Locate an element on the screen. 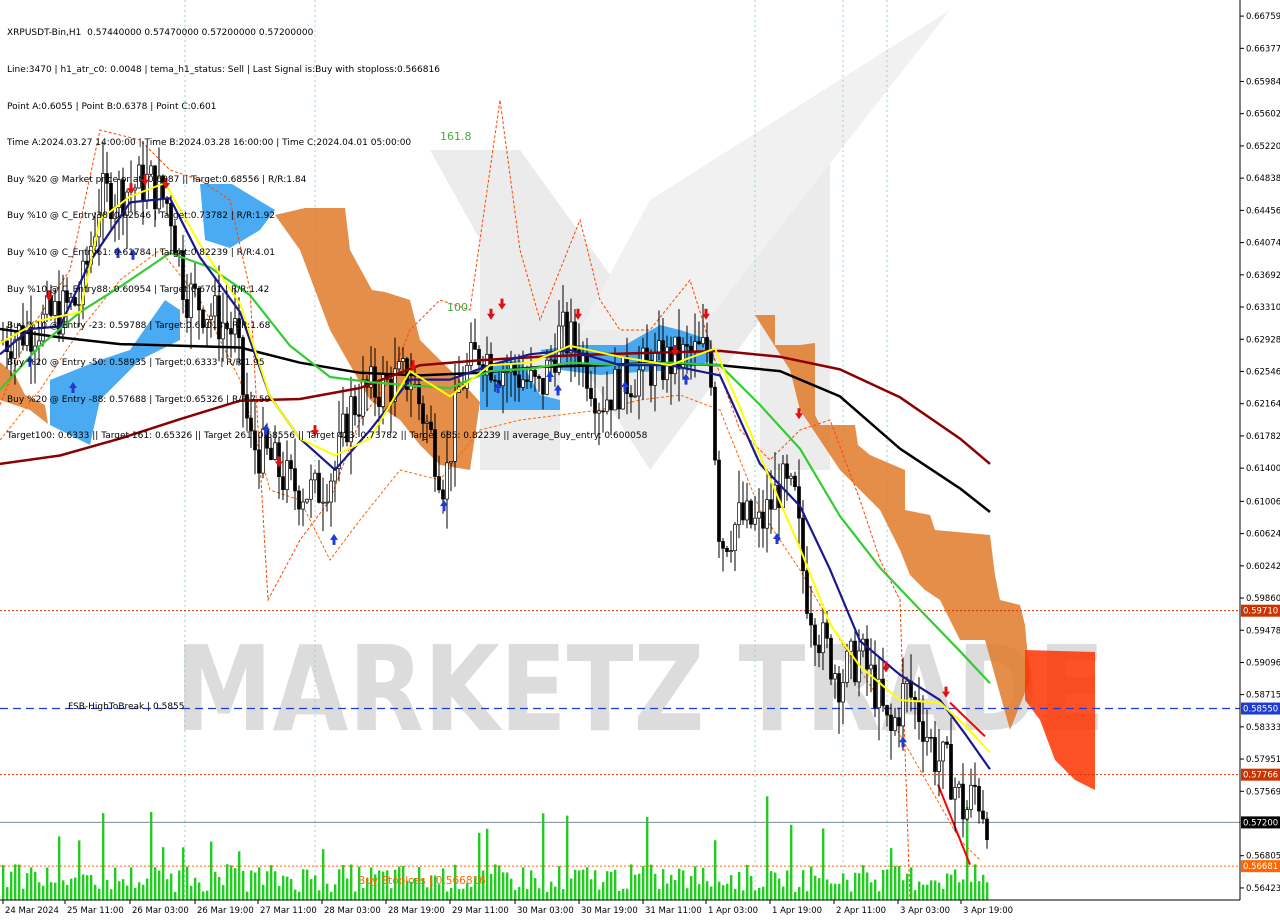 This screenshot has height=920, width=1280. price-marker-label: 0.57200 is located at coordinates (1260, 823).